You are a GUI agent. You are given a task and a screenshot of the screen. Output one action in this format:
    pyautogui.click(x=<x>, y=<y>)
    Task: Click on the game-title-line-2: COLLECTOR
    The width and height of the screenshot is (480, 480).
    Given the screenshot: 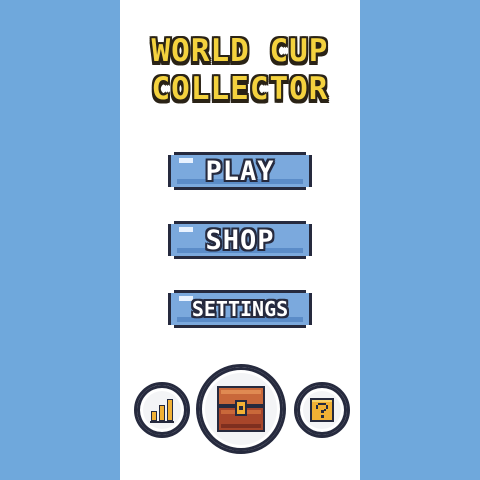 What is the action you would take?
    pyautogui.click(x=240, y=89)
    